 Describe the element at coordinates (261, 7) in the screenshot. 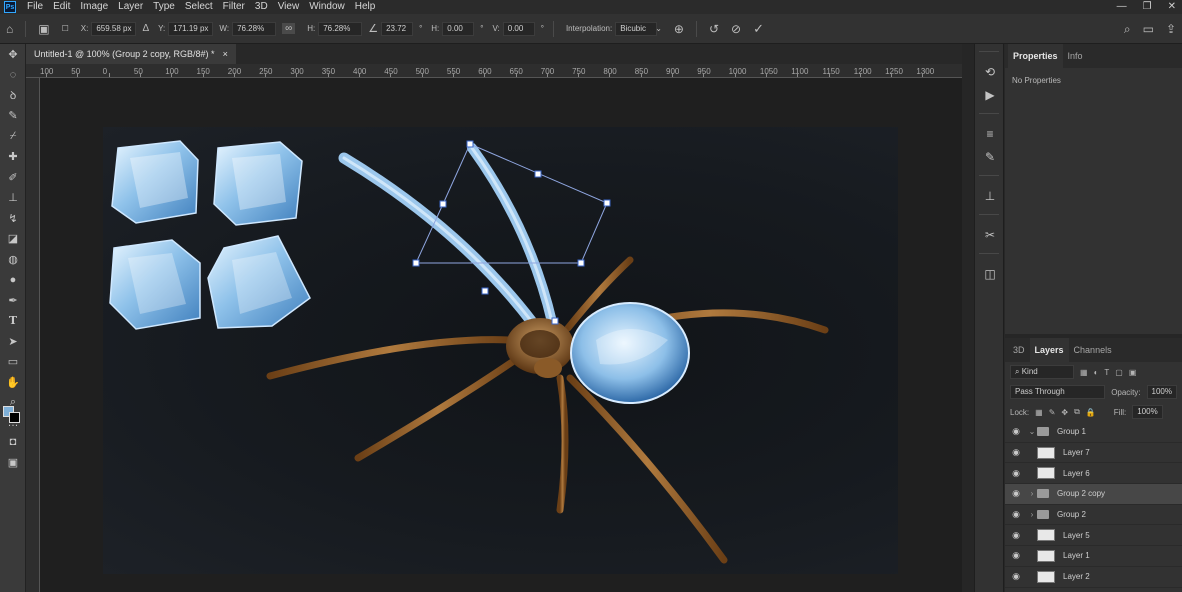

I see `menu-3d: 3D` at that location.